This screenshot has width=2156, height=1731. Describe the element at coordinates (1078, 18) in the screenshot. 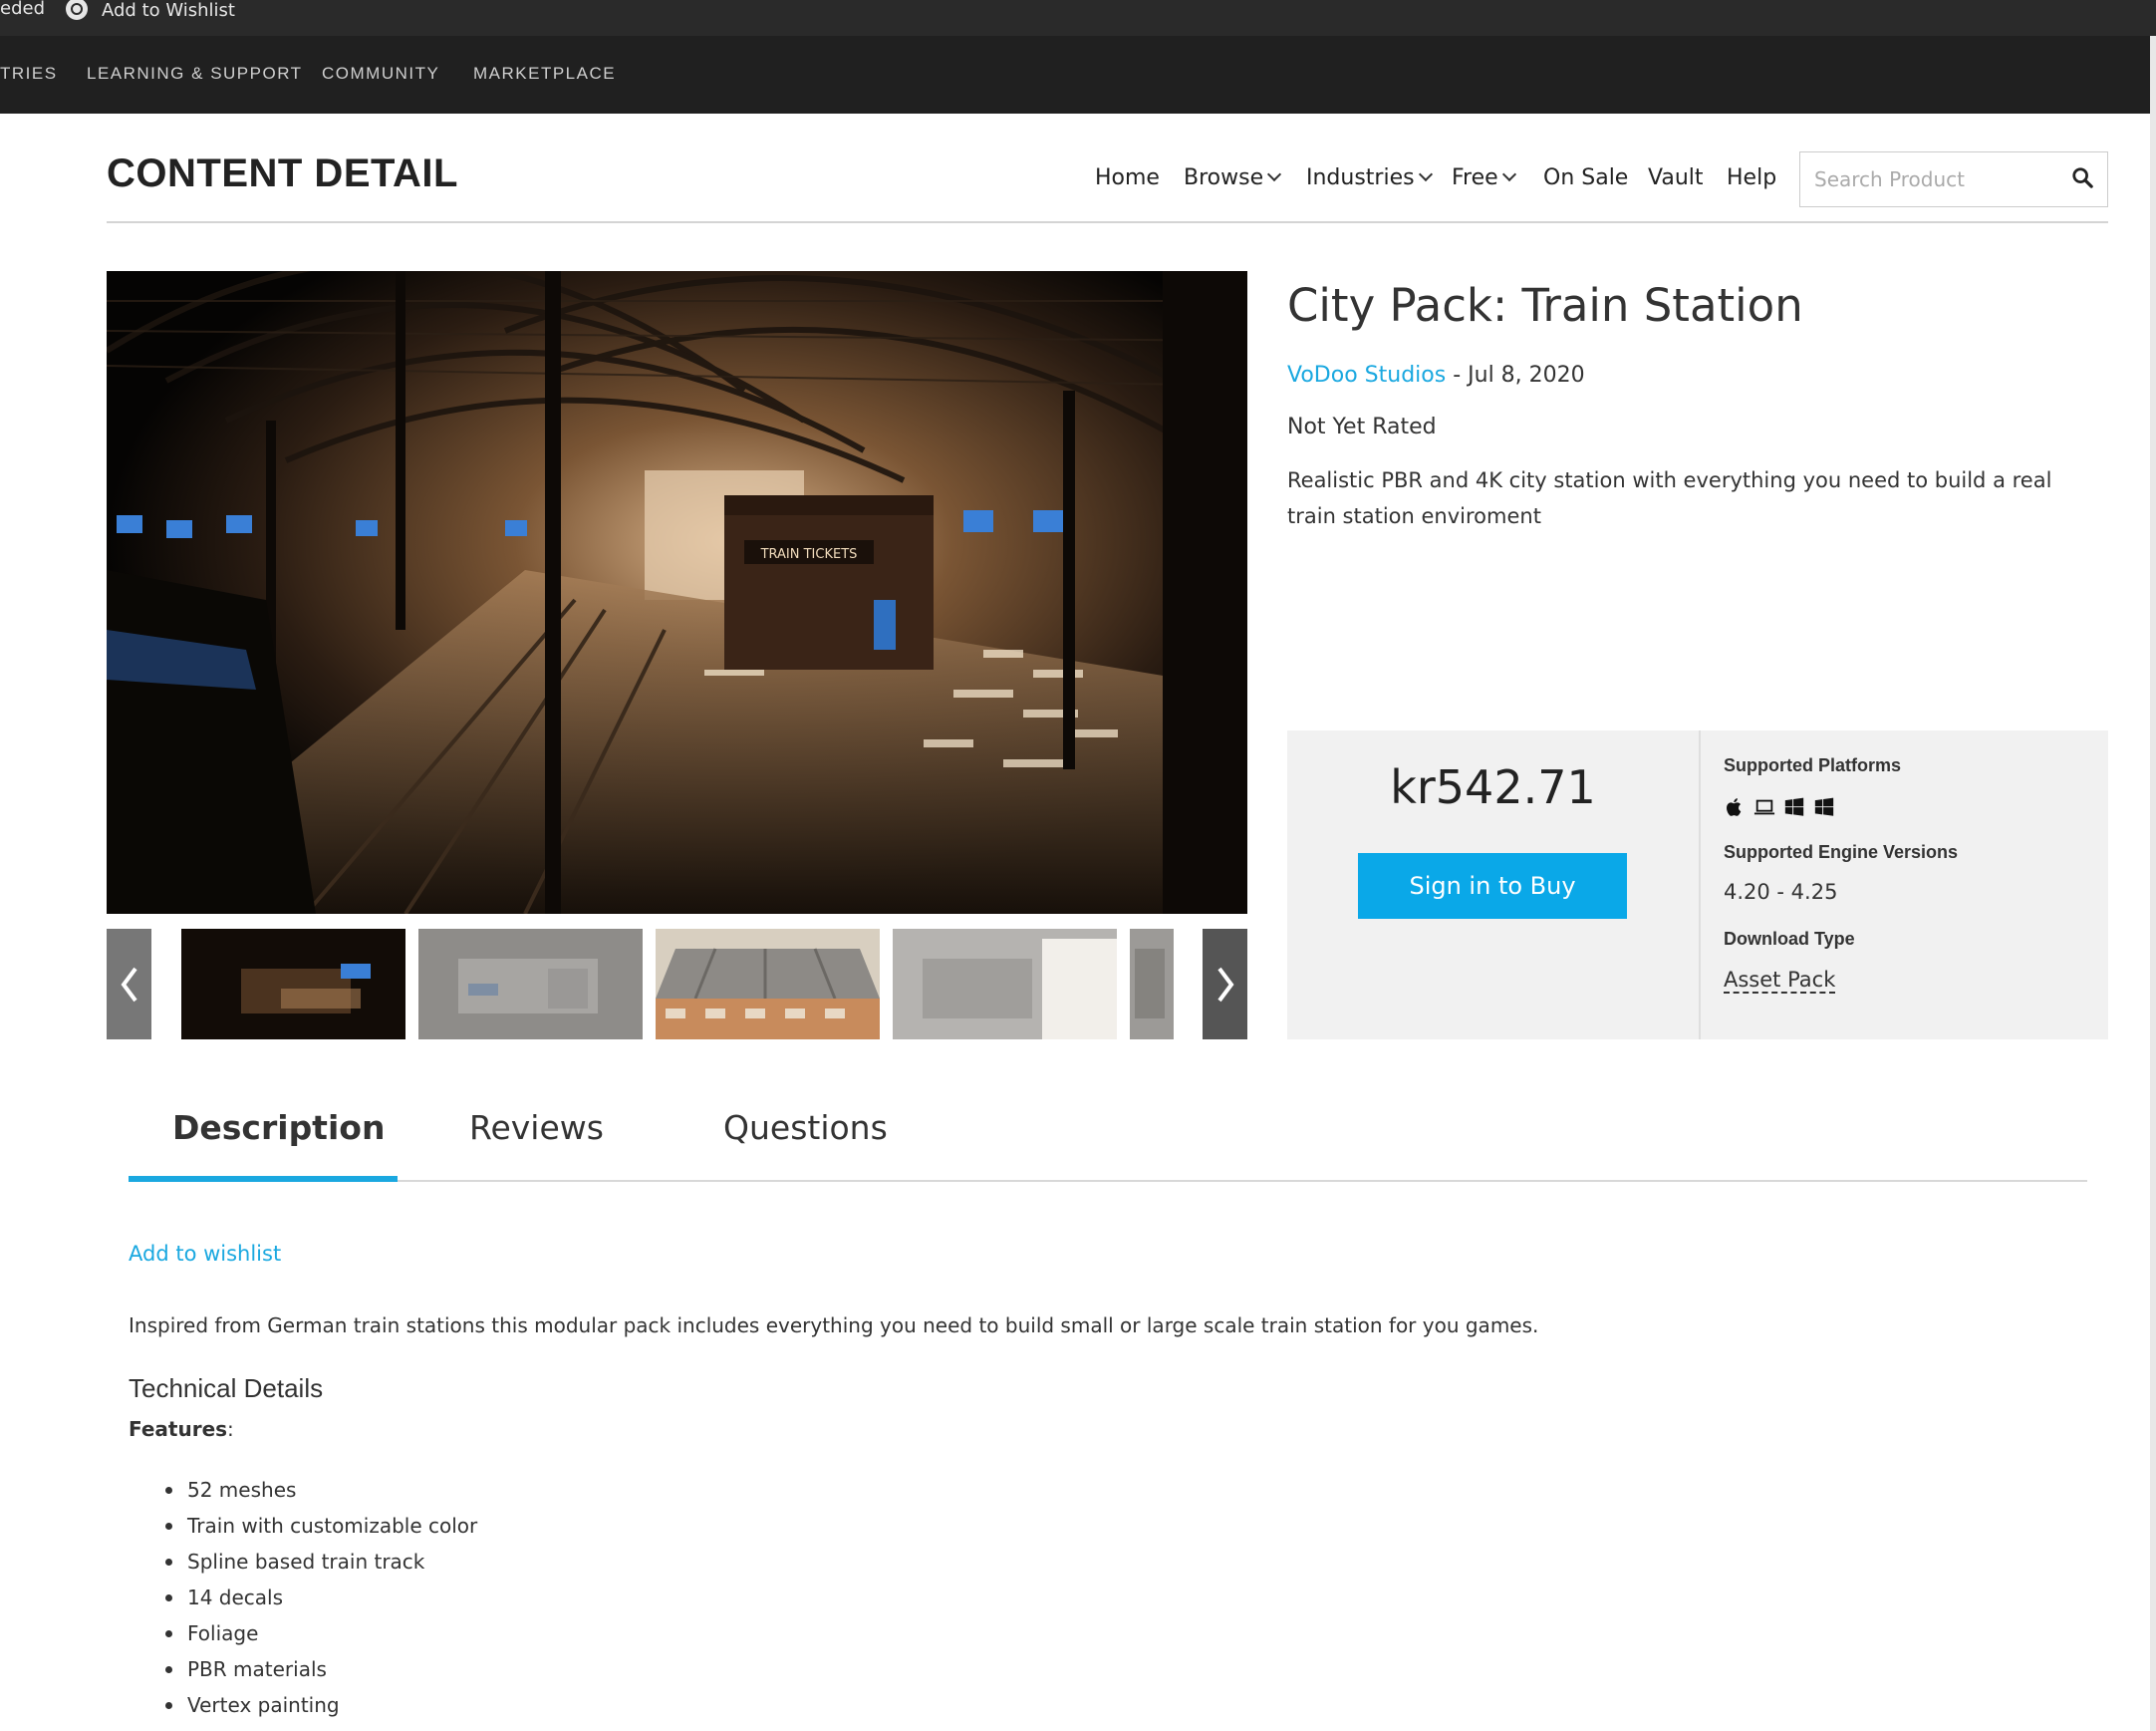

I see `browser-top-strip: eded Add to Wishlist` at that location.